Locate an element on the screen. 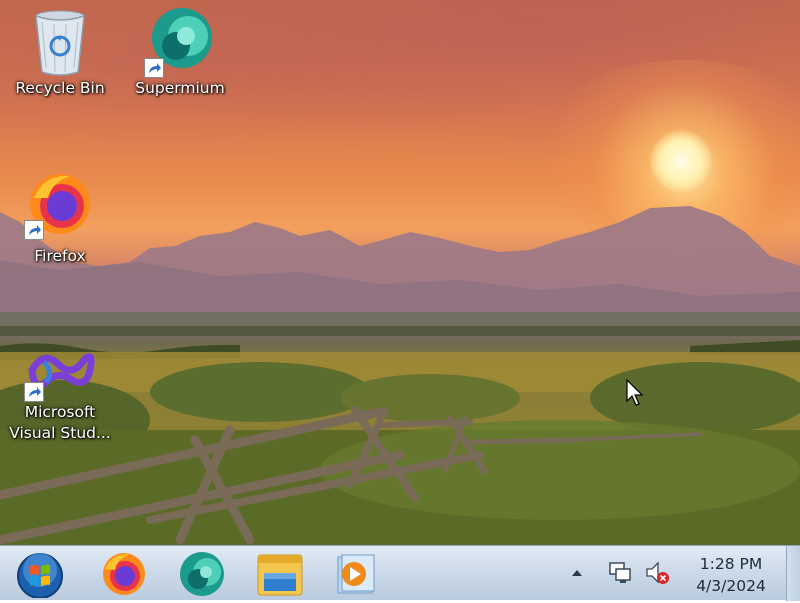 The width and height of the screenshot is (800, 603). taskbar-button-firefox is located at coordinates (124, 574).